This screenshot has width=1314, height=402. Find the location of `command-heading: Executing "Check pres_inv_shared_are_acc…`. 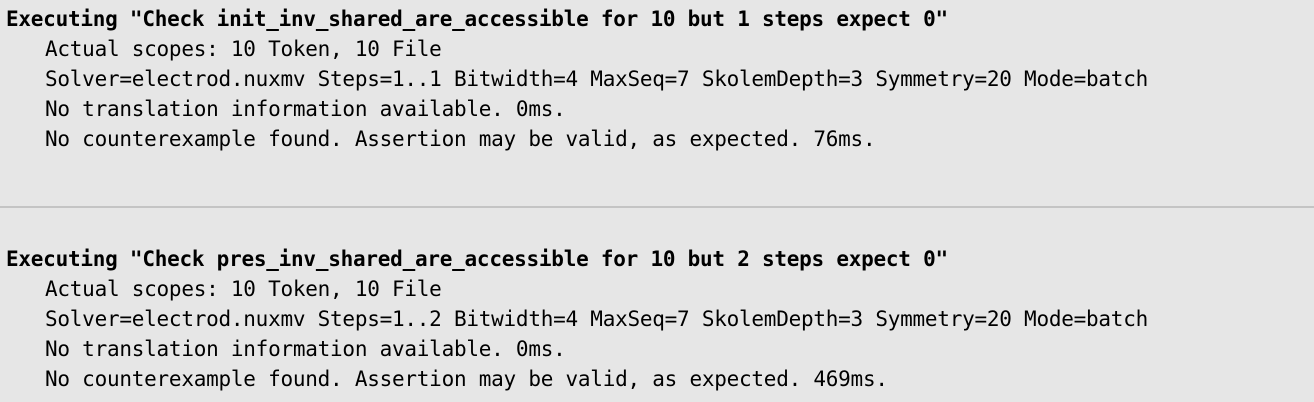

command-heading: Executing "Check pres_inv_shared_are_acc… is located at coordinates (477, 259).